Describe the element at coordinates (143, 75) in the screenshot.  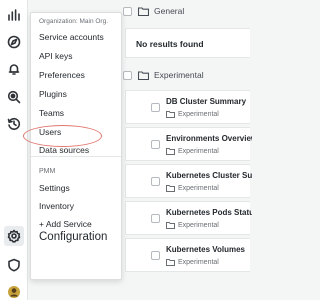
I see `folder-open-icon` at that location.